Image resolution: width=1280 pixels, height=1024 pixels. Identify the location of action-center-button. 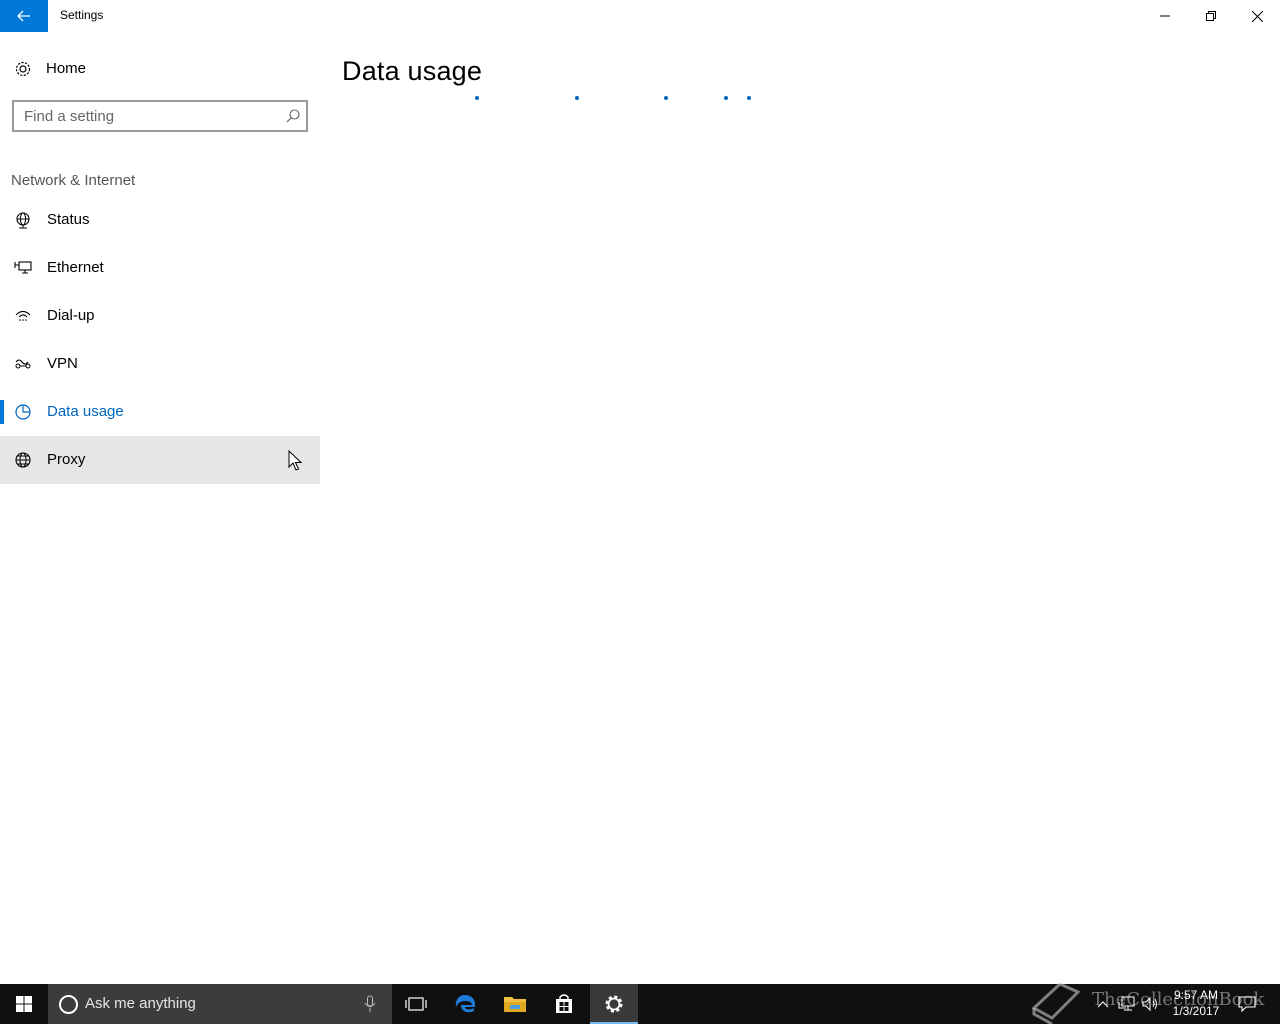
(1247, 1004).